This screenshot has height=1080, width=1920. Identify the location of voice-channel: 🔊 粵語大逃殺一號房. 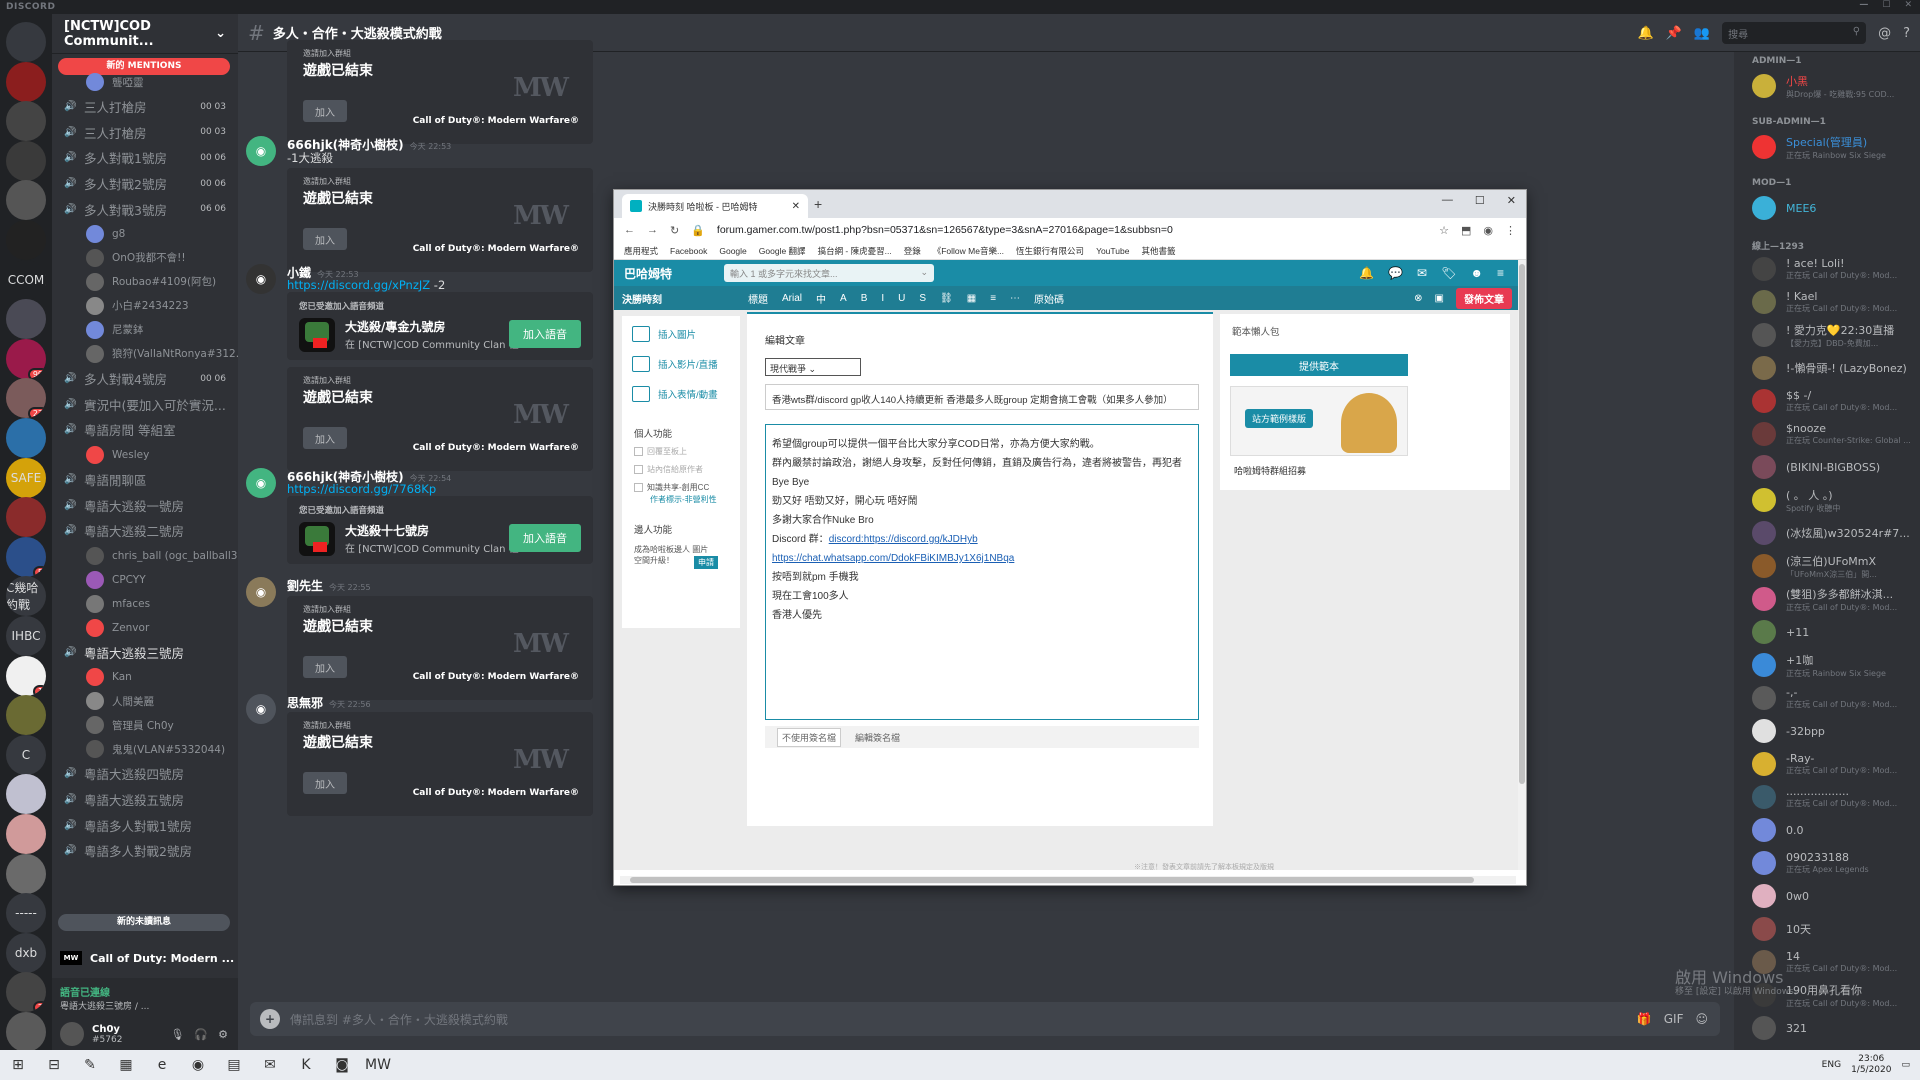
(145, 505).